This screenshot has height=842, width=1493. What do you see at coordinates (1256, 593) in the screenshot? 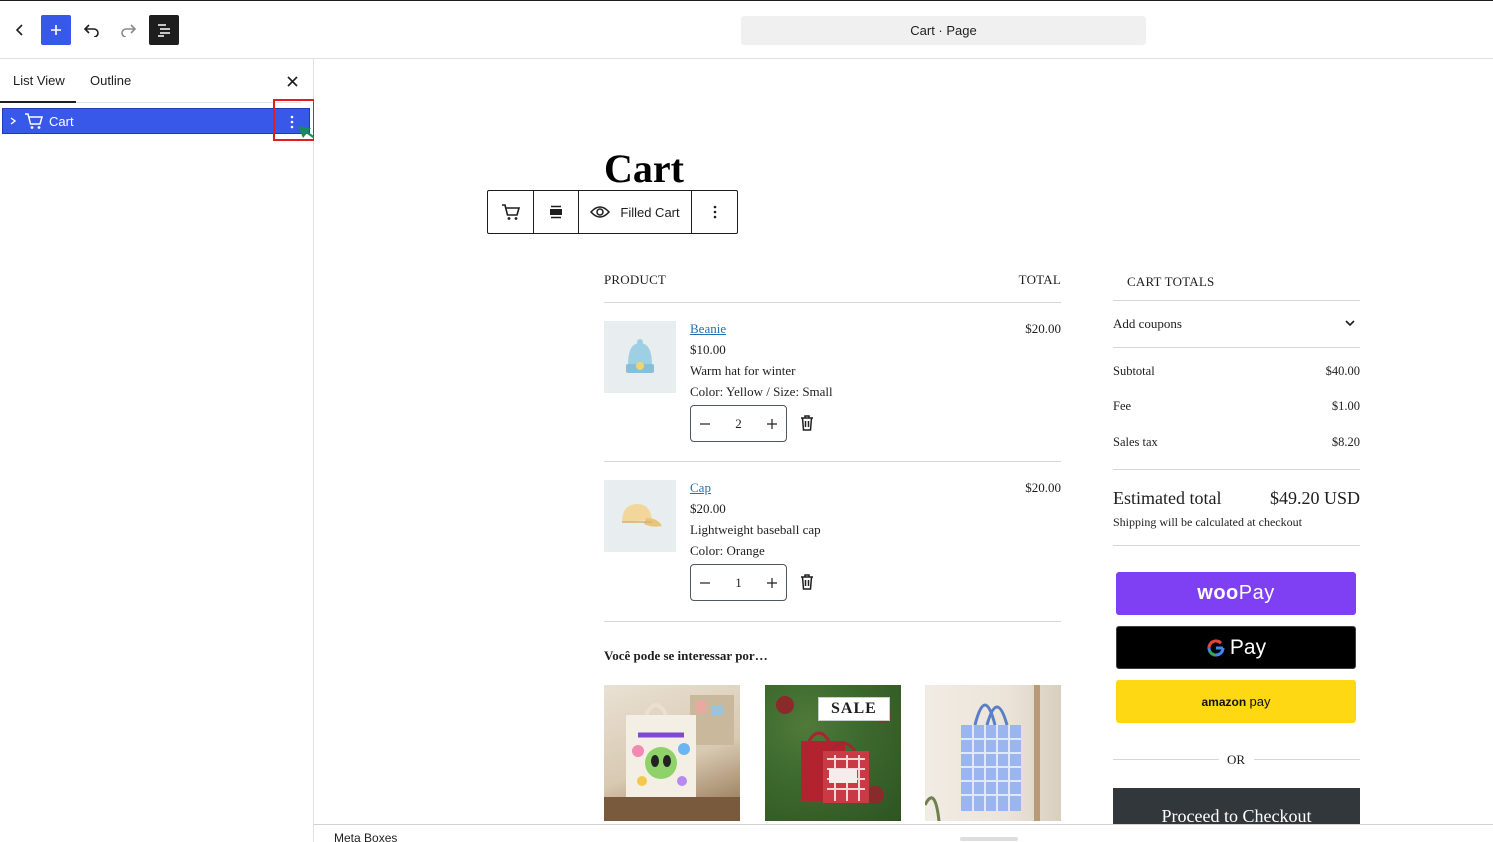
I see `woopay-pay-label: Pay` at bounding box center [1256, 593].